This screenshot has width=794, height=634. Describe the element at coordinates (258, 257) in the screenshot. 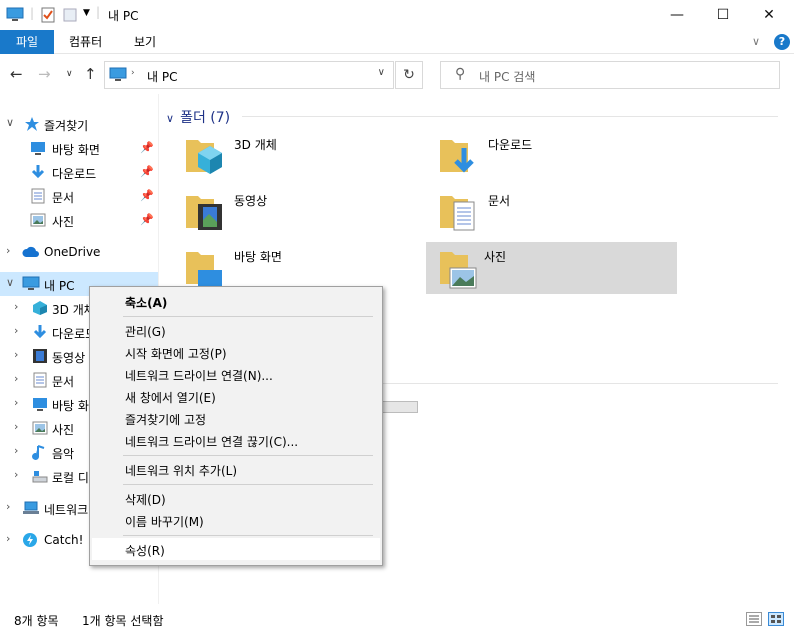

I see `folder-label: 바탕 화면` at that location.